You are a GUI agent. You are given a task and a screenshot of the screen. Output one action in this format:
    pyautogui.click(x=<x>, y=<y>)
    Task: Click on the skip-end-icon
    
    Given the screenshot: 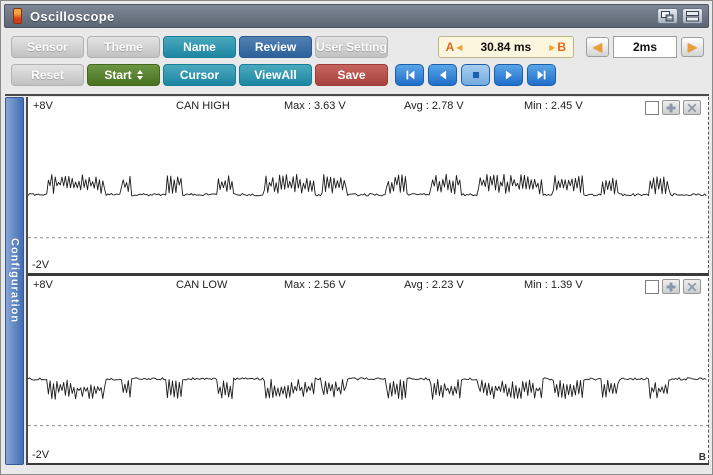 What is the action you would take?
    pyautogui.click(x=541, y=75)
    